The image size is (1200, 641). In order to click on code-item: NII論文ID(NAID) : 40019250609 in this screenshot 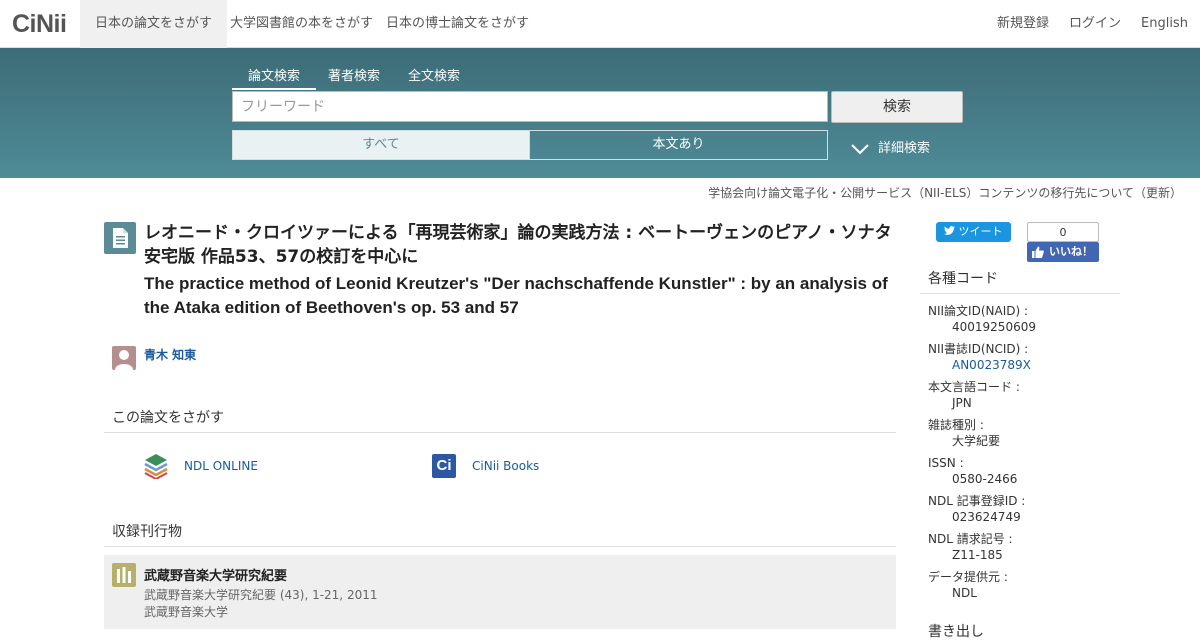, I will do `click(1023, 322)`.